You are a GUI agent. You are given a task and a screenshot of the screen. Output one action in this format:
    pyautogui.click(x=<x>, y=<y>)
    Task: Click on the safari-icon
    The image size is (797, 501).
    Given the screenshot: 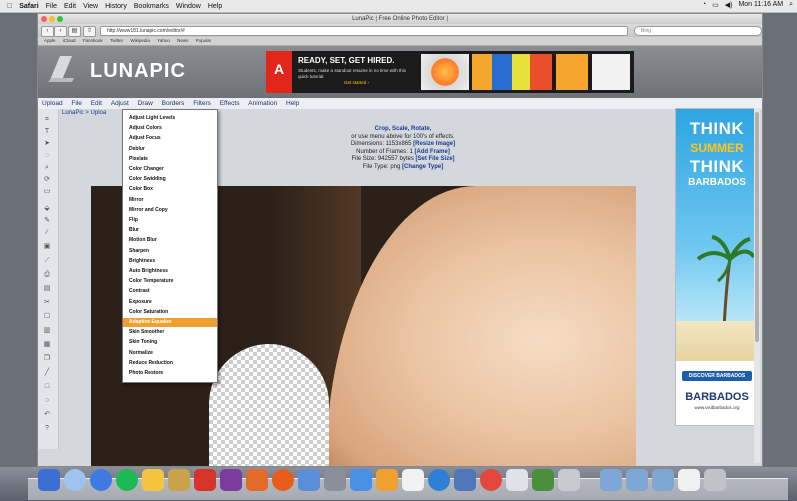 What is the action you would take?
    pyautogui.click(x=101, y=480)
    